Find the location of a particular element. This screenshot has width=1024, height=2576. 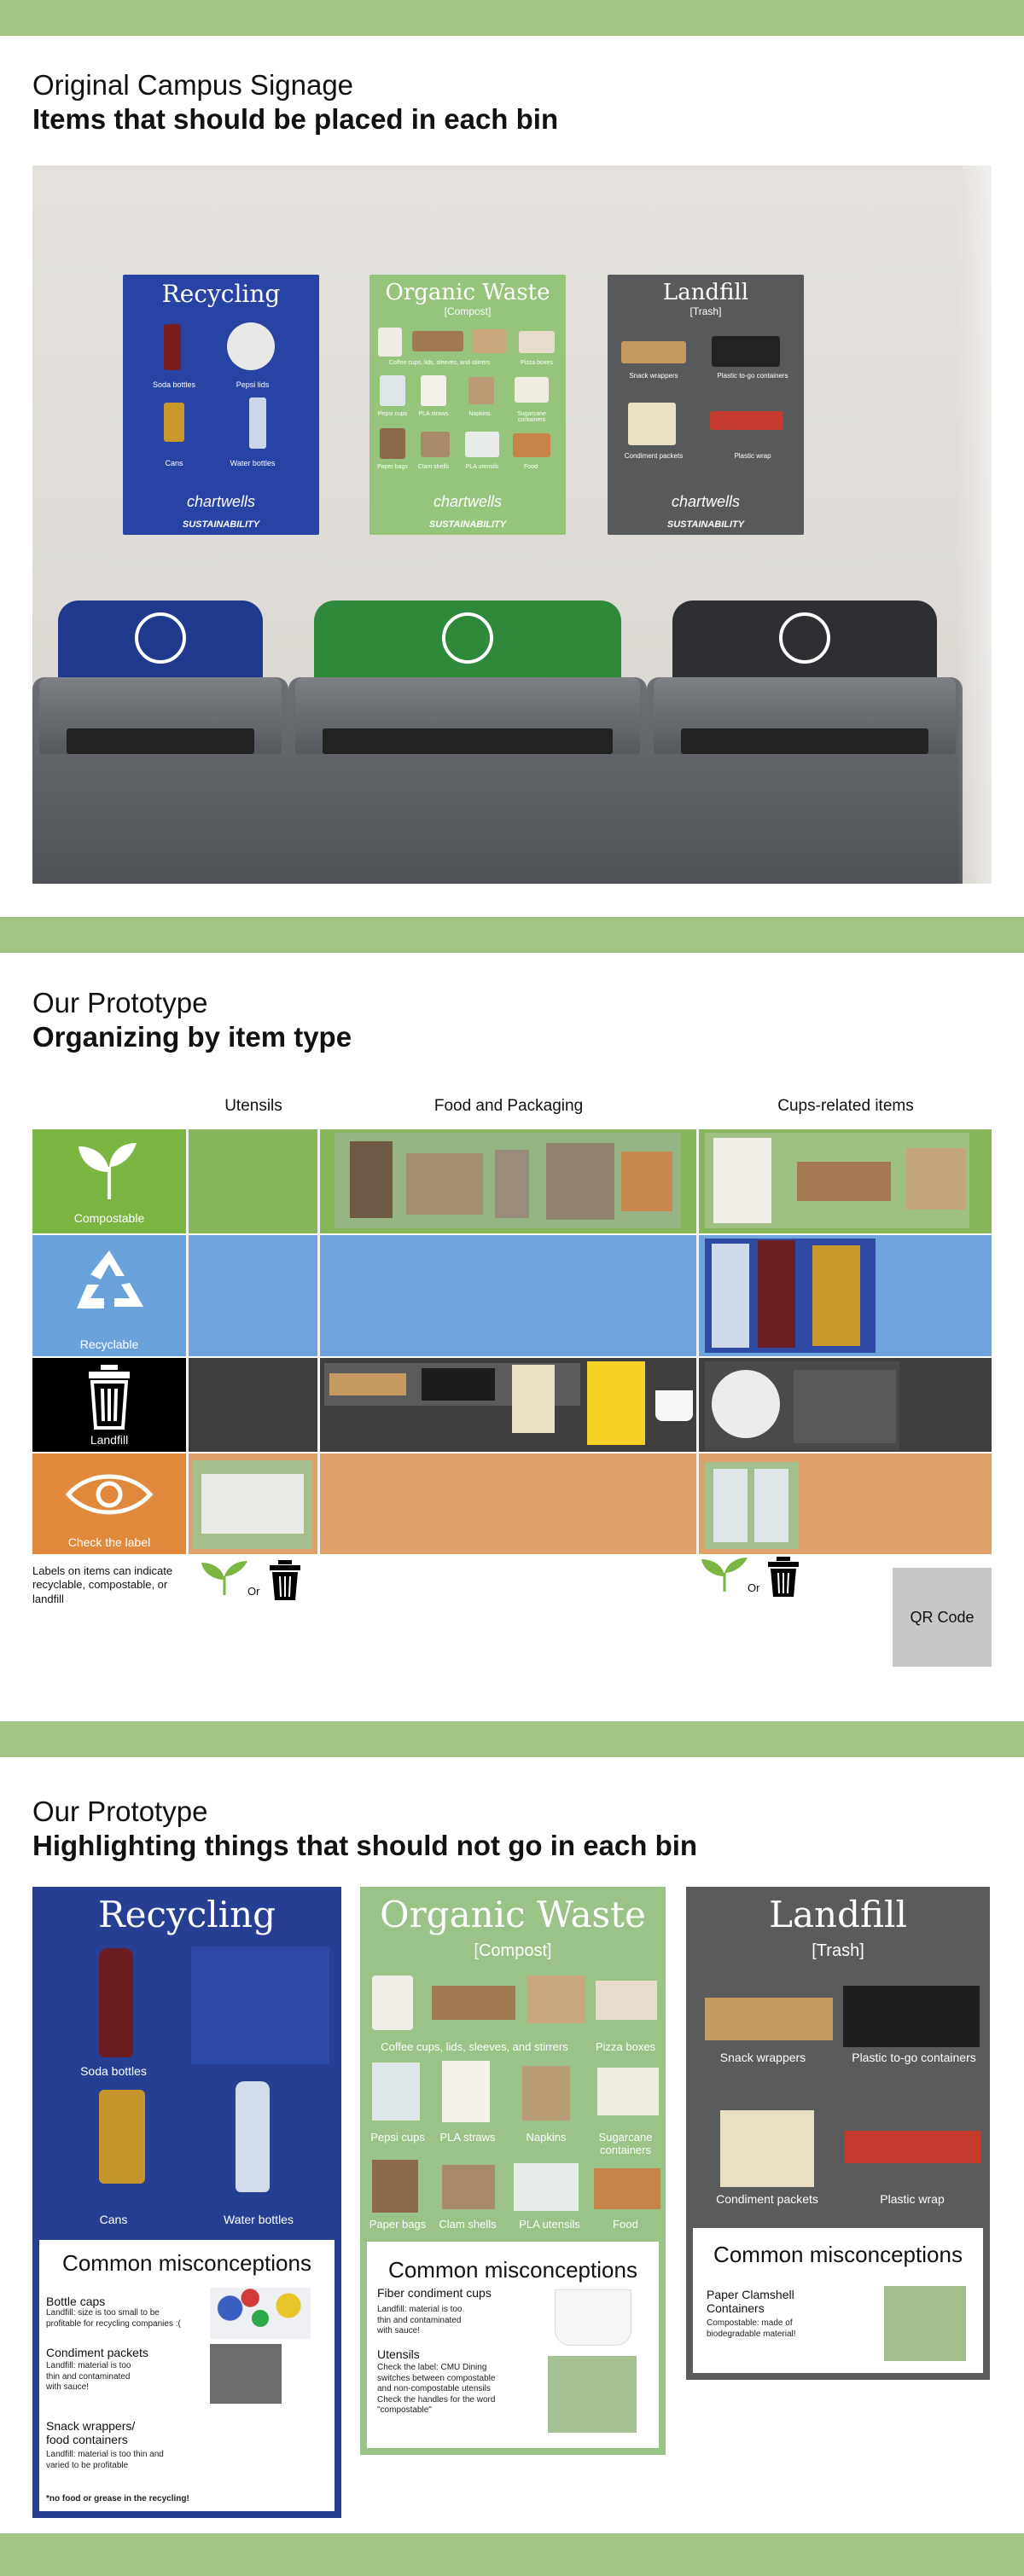

compost-bin is located at coordinates (468, 742).